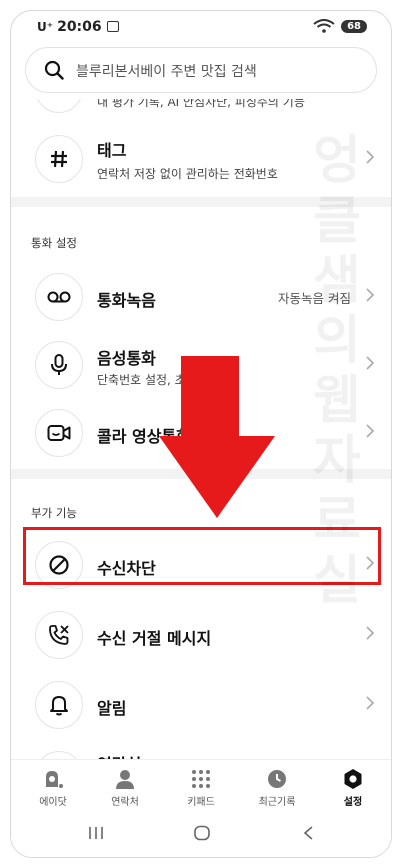  I want to click on arrow-down-annotation, so click(217, 437).